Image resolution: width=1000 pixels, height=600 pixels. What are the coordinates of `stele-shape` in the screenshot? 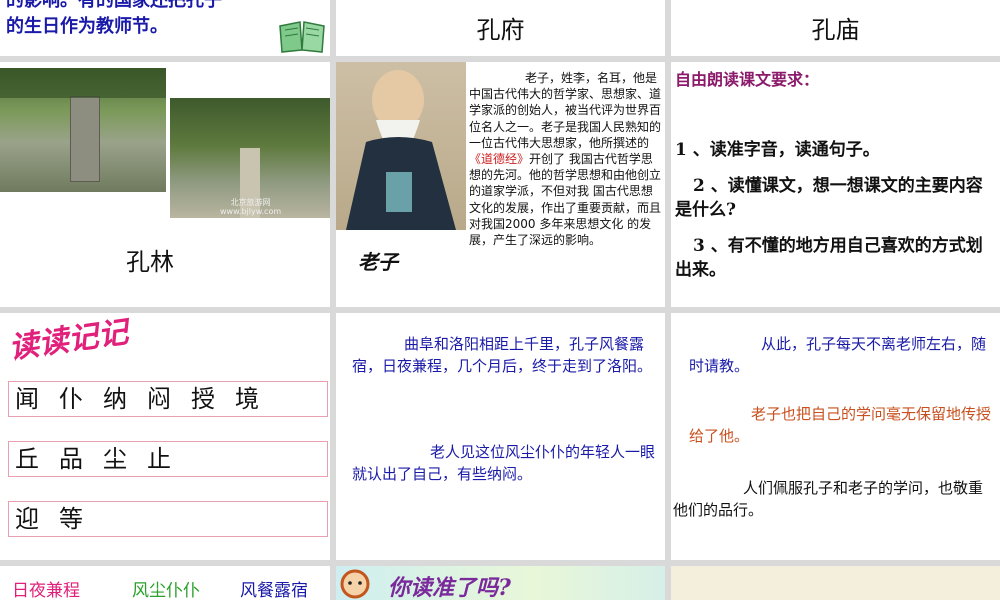 It's located at (85, 139).